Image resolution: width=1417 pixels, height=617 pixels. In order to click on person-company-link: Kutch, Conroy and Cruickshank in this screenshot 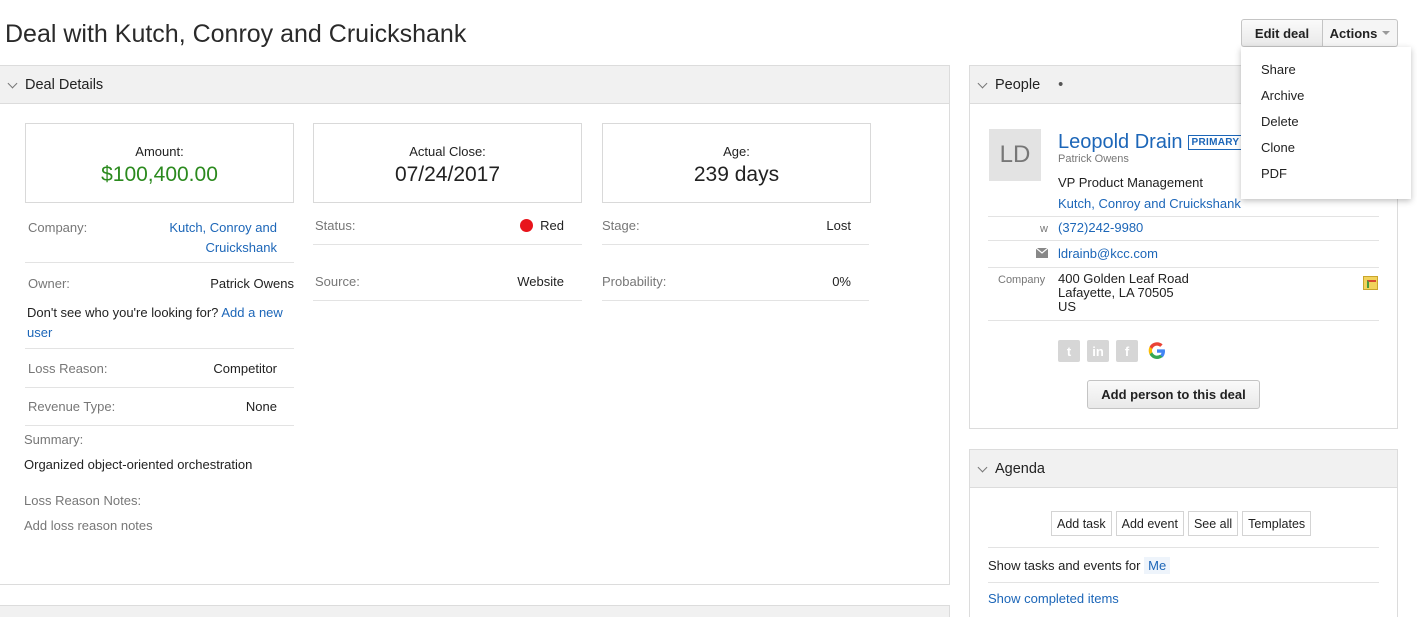, I will do `click(1149, 203)`.